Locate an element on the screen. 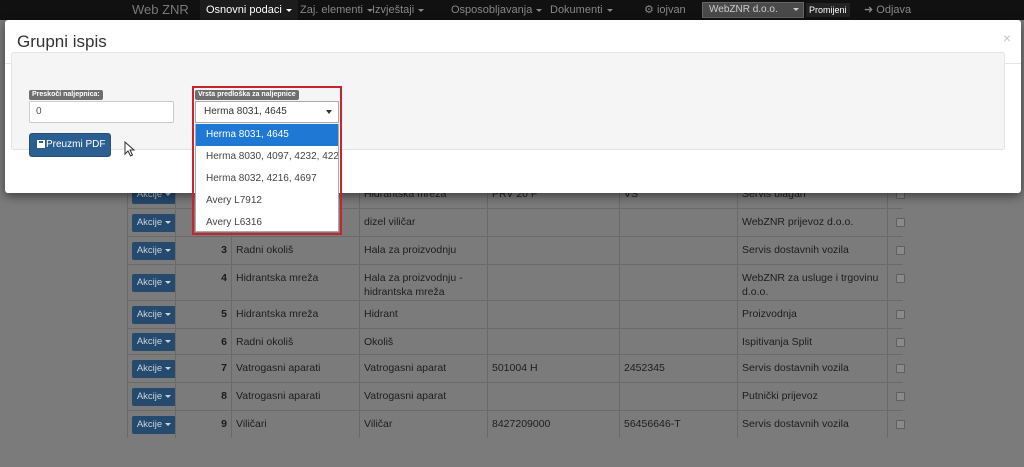  template-option: Herma 8030, 4097, 4232, 4221 is located at coordinates (267, 157).